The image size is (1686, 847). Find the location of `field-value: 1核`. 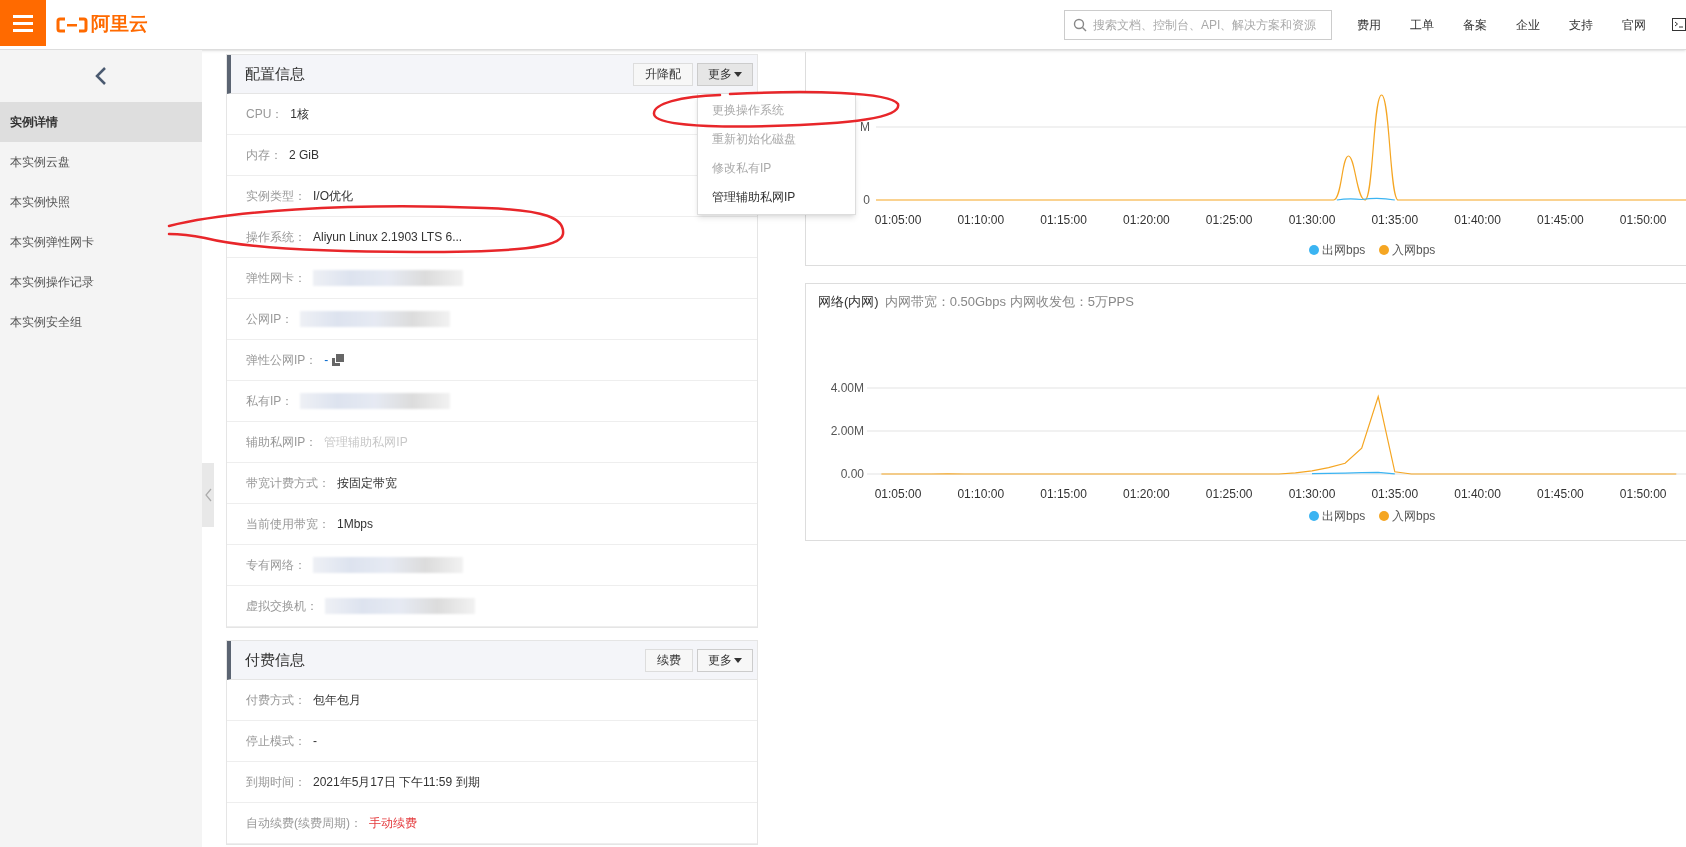

field-value: 1核 is located at coordinates (300, 114).